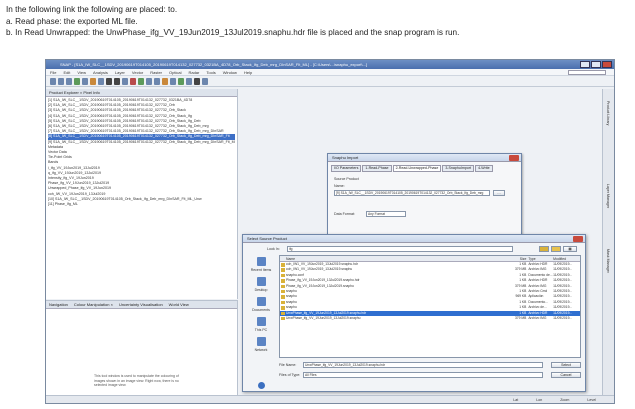 The image size is (635, 409). Describe the element at coordinates (179, 304) in the screenshot. I see `tab-world-view: World View` at that location.